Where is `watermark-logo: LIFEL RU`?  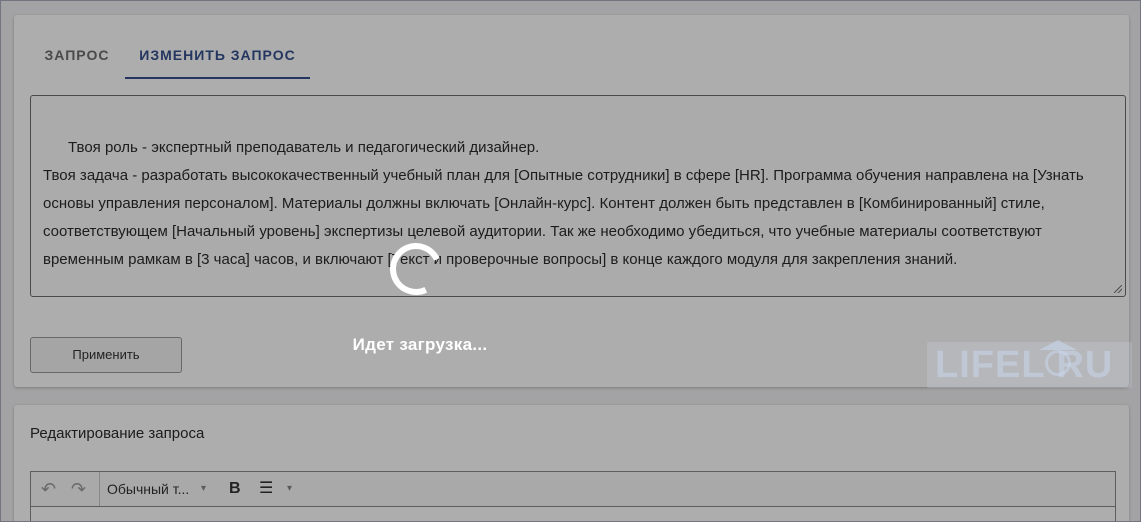
watermark-logo: LIFEL RU is located at coordinates (1029, 364).